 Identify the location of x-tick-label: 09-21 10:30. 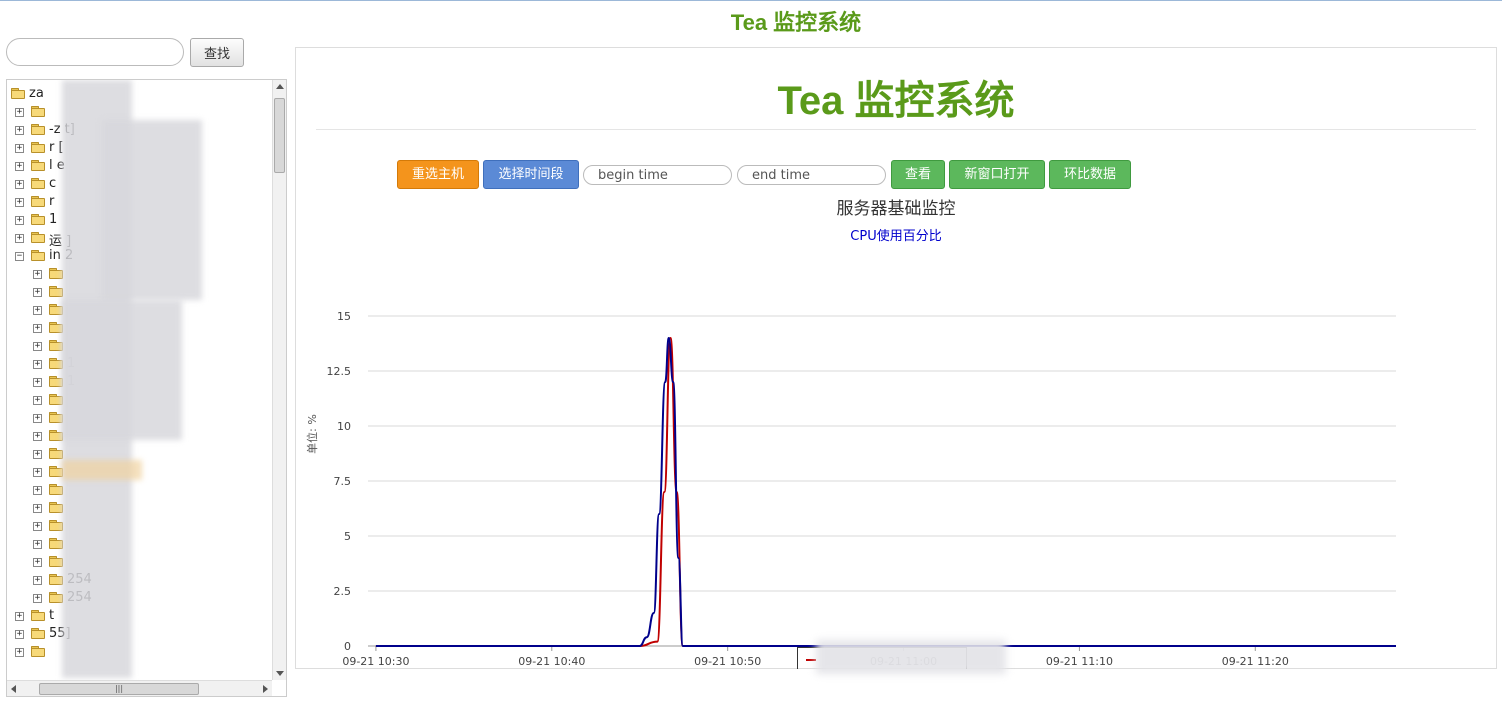
(375, 661).